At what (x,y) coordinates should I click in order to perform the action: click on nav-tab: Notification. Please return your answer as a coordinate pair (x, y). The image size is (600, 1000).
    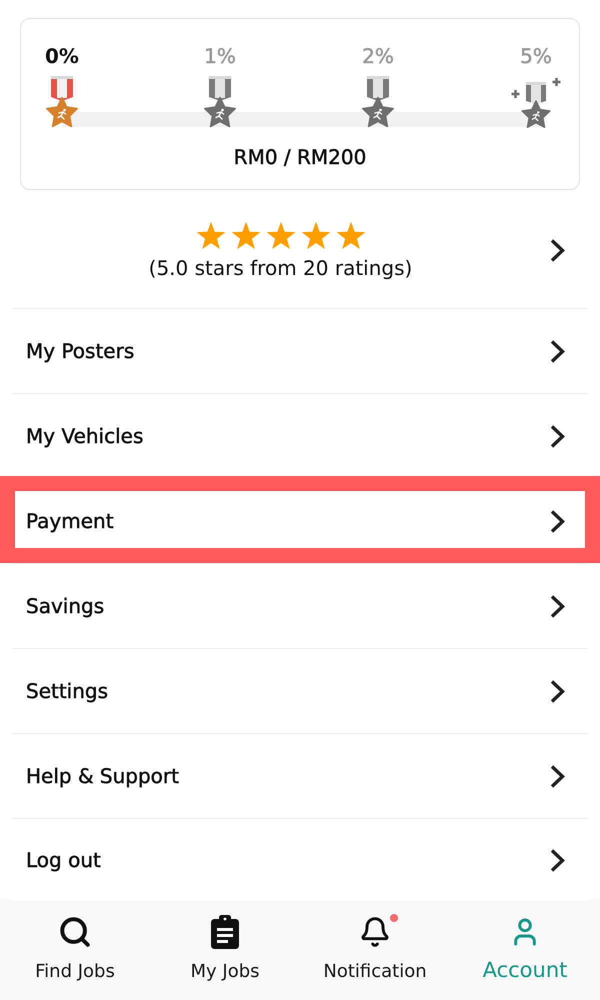
    Looking at the image, I should click on (375, 950).